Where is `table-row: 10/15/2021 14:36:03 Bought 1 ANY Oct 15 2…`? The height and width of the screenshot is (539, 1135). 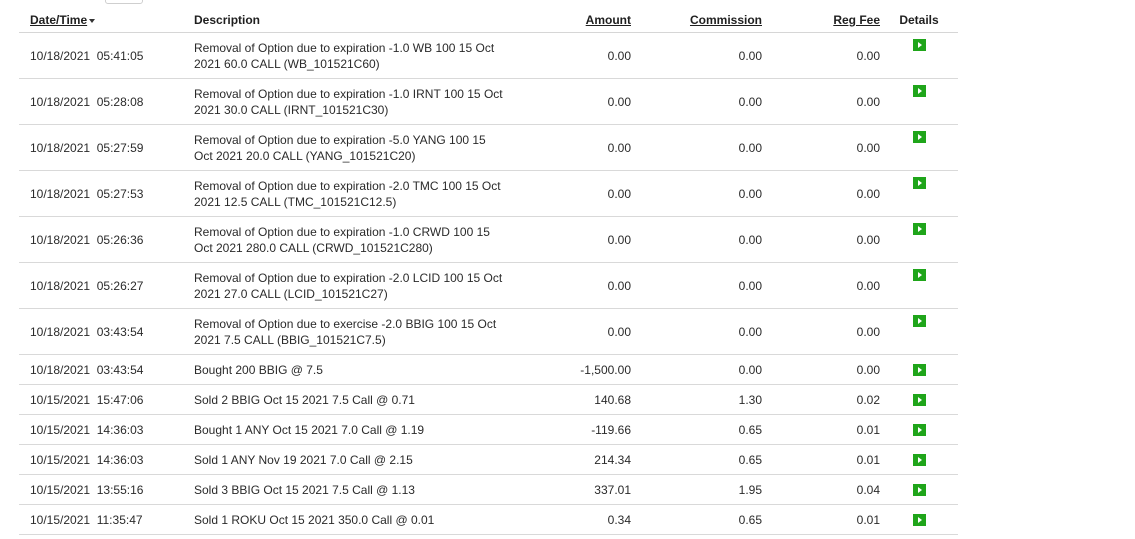 table-row: 10/15/2021 14:36:03 Bought 1 ANY Oct 15 2… is located at coordinates (488, 429).